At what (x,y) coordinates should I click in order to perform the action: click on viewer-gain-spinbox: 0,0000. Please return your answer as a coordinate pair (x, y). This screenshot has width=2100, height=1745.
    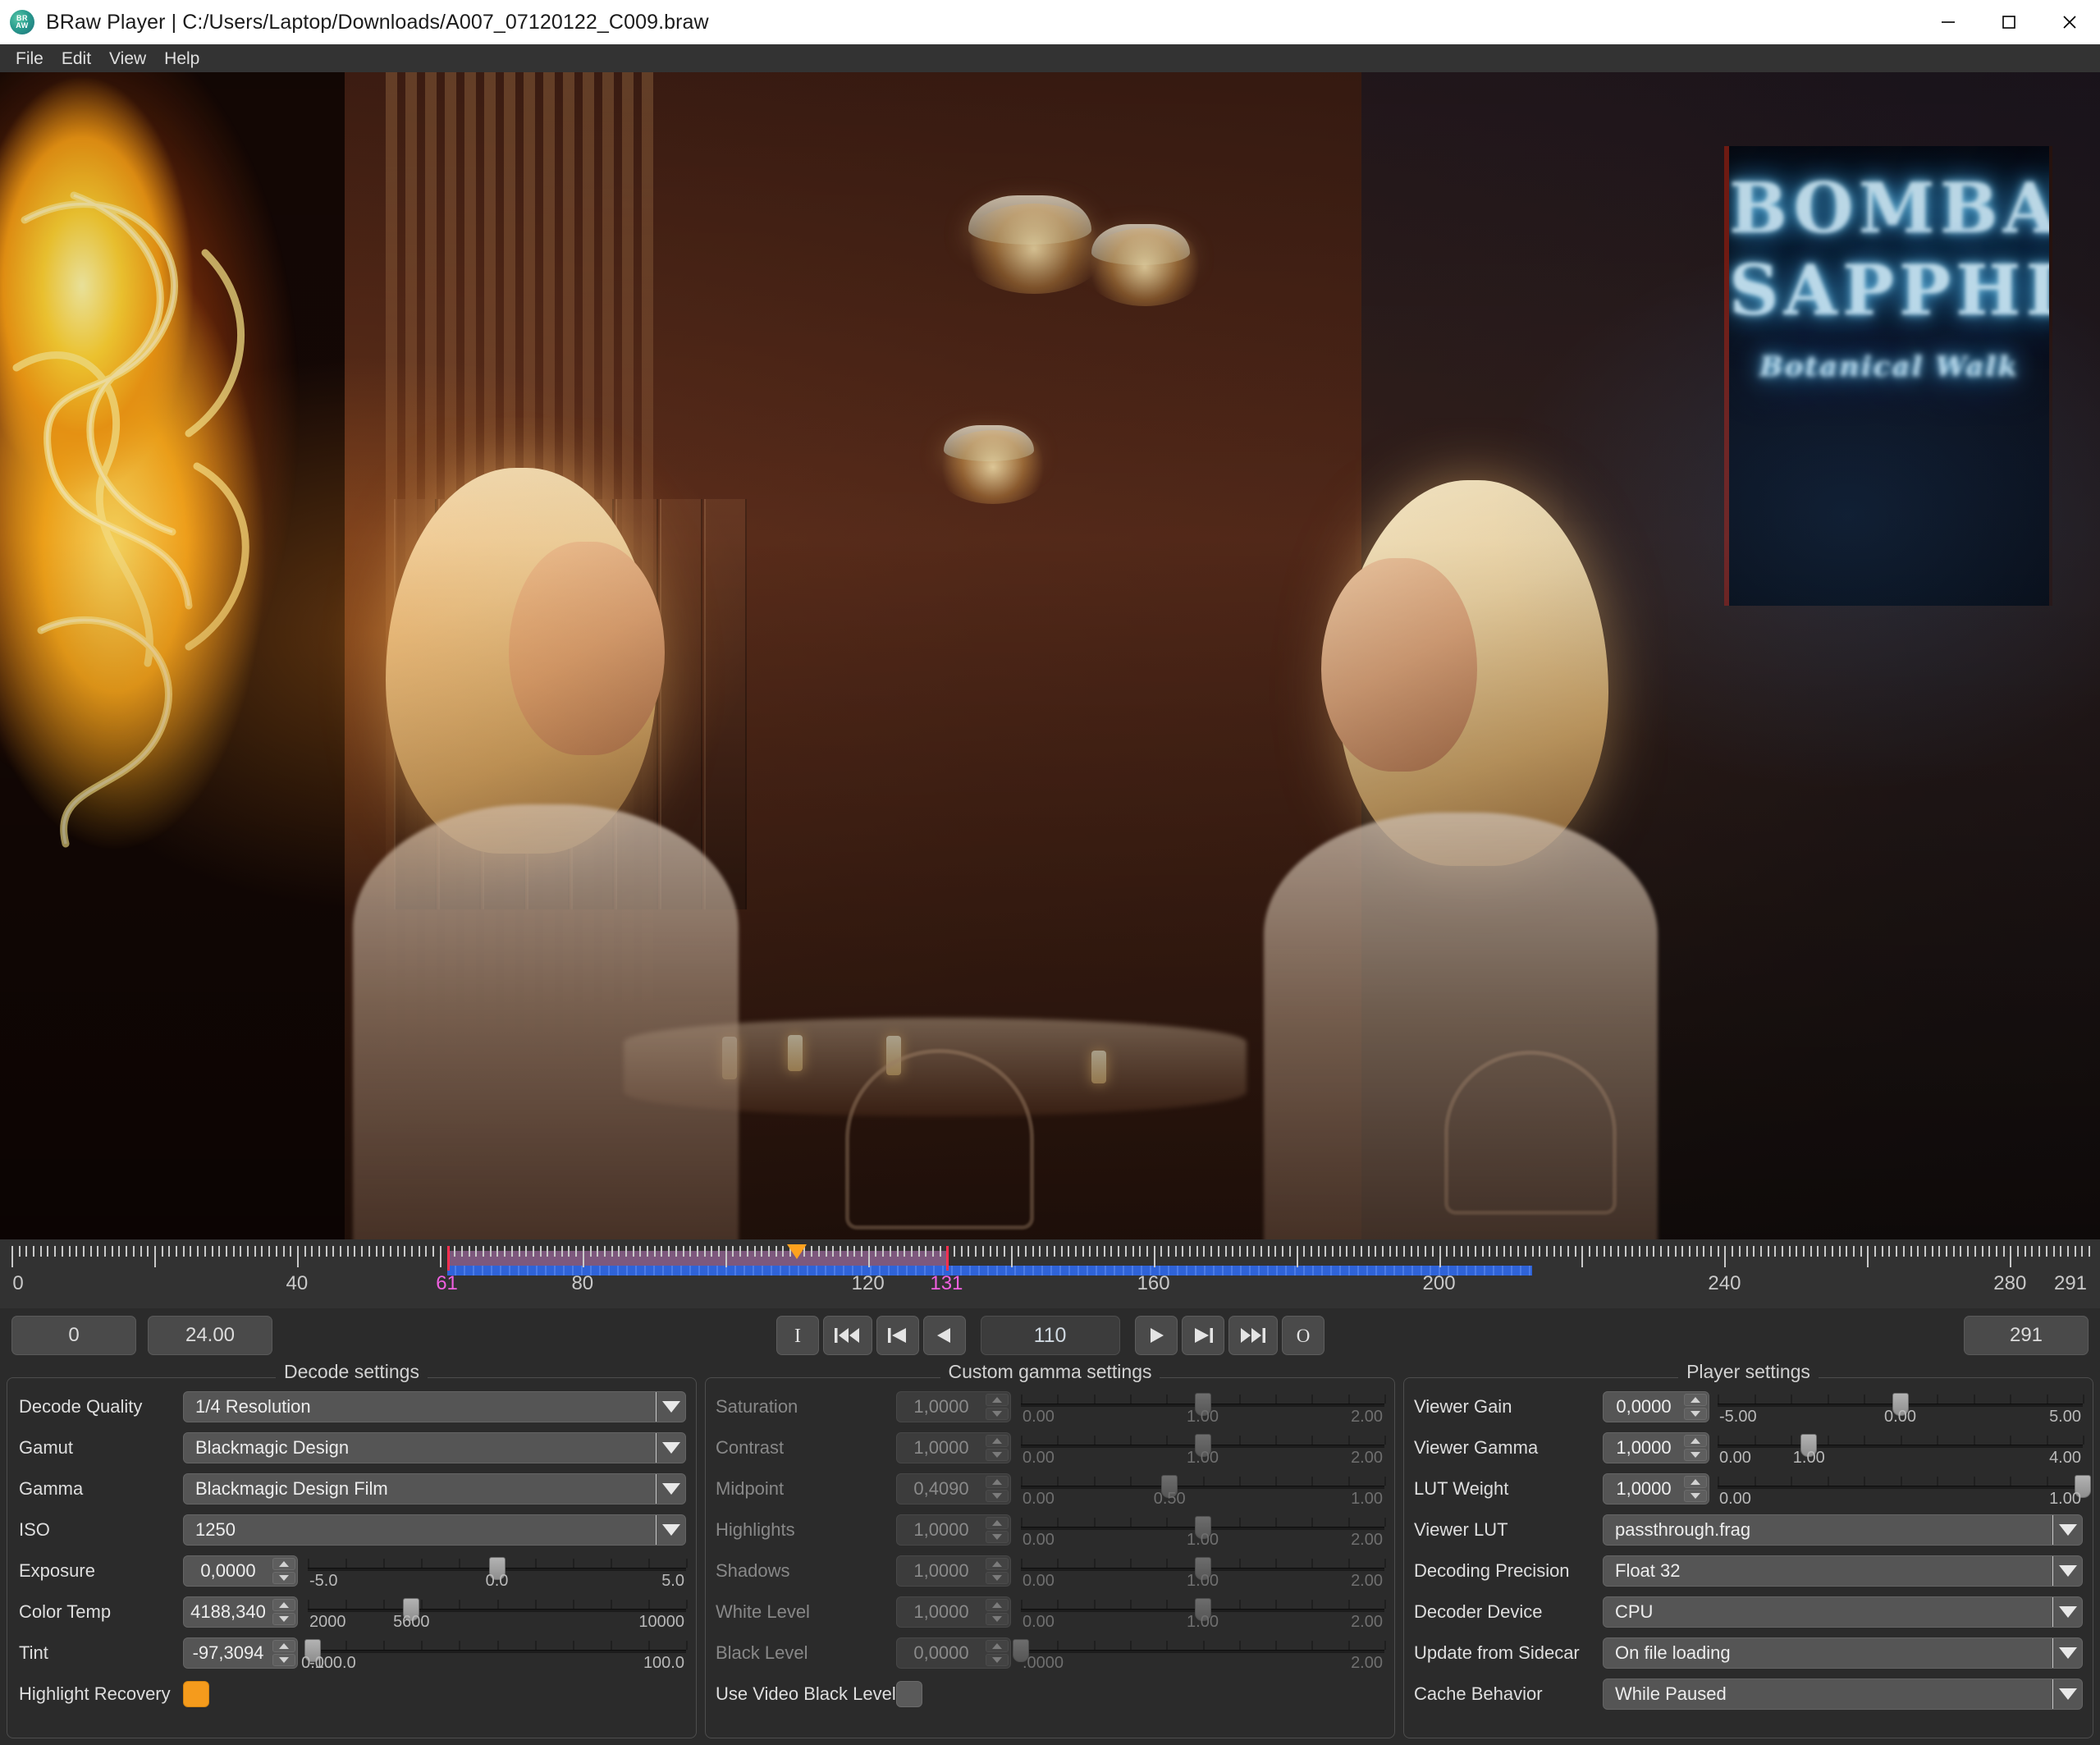
    Looking at the image, I should click on (1656, 1406).